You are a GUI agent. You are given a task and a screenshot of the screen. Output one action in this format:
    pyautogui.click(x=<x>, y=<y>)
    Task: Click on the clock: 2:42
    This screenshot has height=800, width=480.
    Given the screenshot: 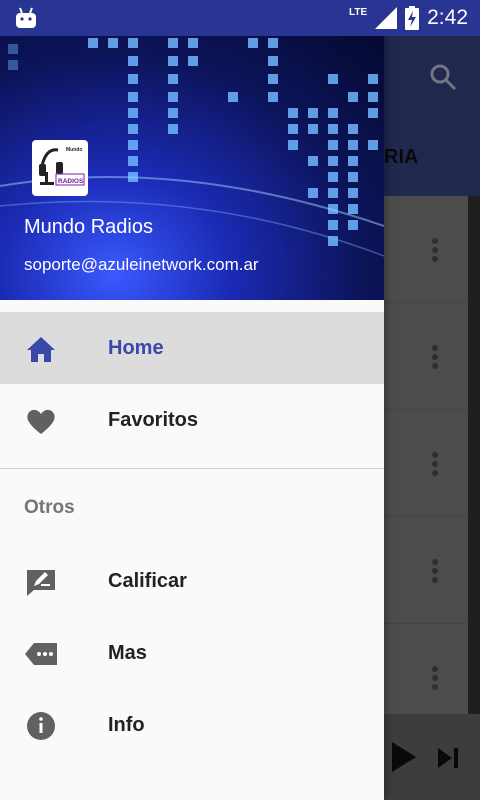 What is the action you would take?
    pyautogui.click(x=447, y=17)
    